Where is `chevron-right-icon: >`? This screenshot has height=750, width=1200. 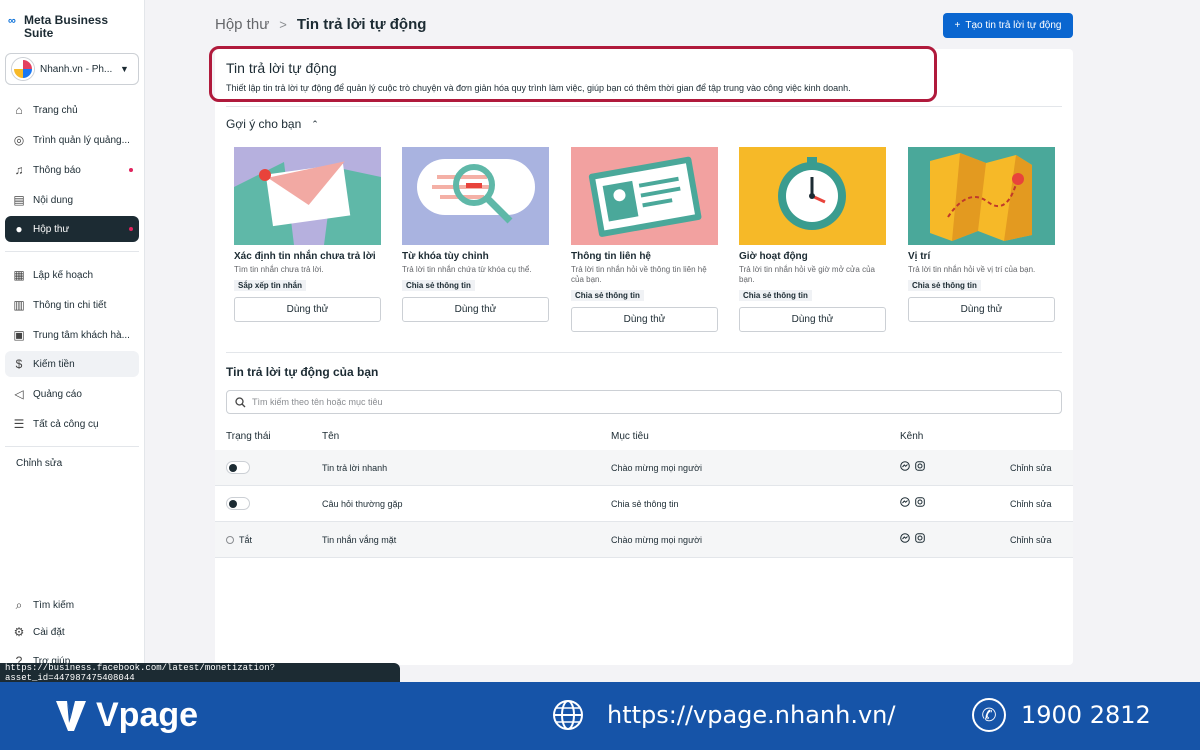 chevron-right-icon: > is located at coordinates (283, 24).